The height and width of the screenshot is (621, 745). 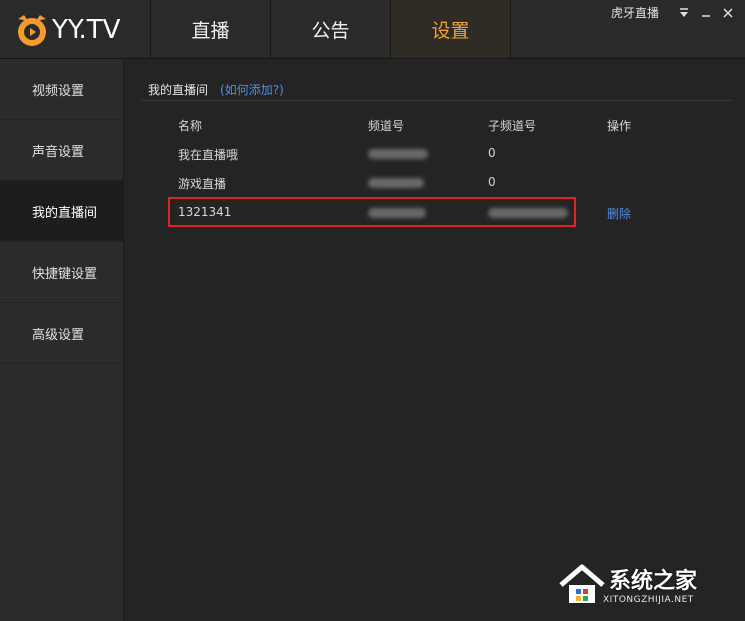 I want to click on channel-name: 虎牙直播, so click(x=635, y=12).